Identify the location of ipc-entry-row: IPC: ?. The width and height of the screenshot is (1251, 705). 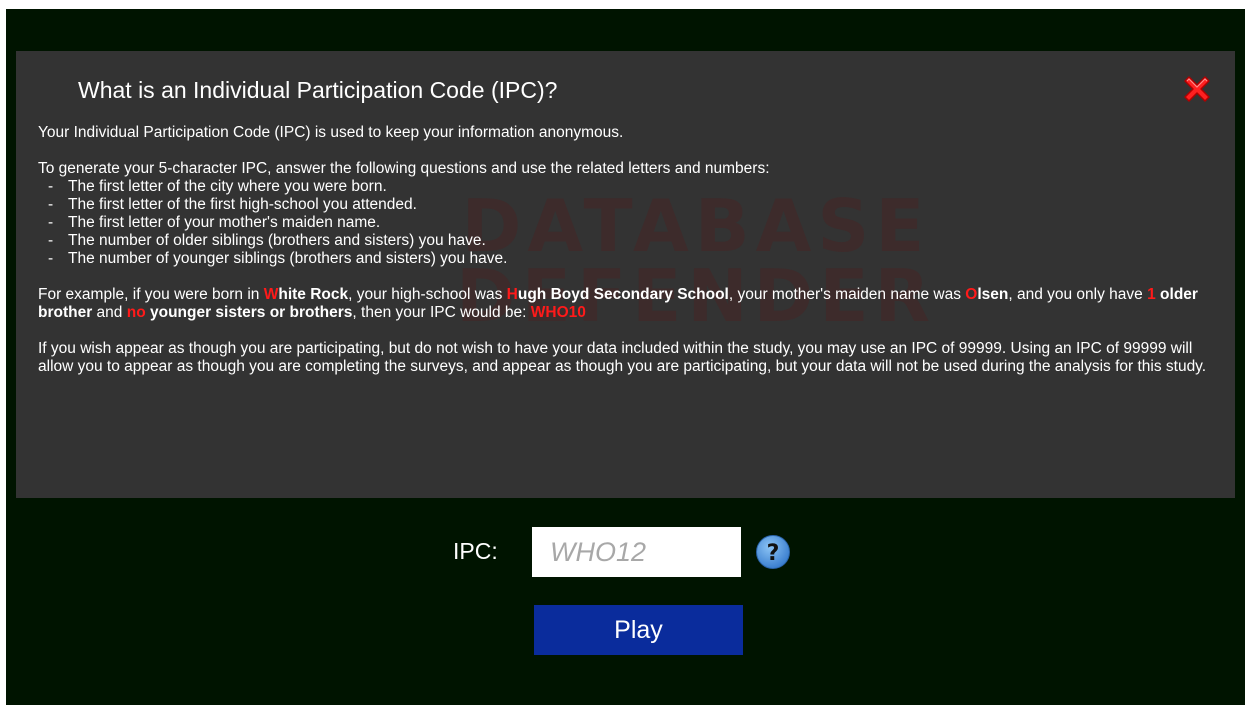
(625, 552).